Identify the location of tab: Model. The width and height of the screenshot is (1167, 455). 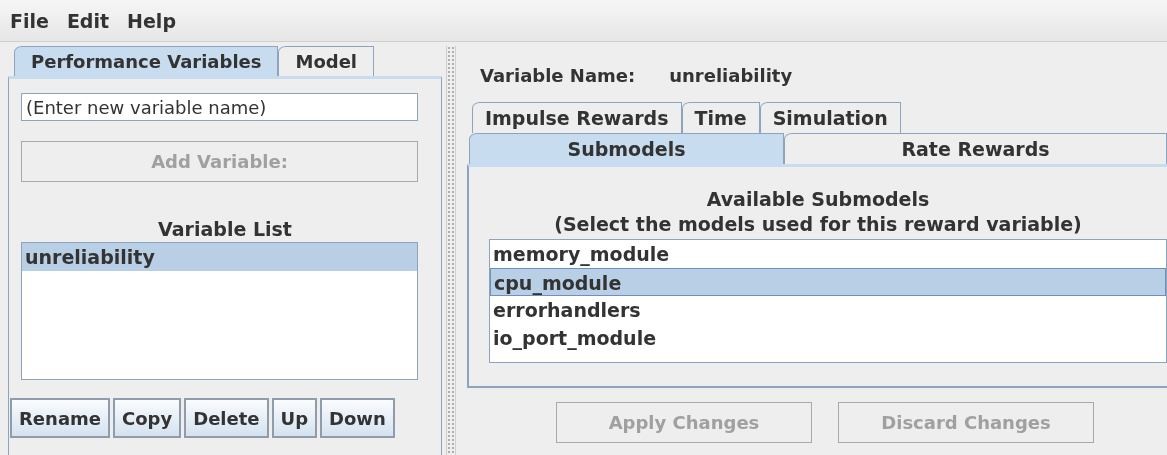
(326, 61).